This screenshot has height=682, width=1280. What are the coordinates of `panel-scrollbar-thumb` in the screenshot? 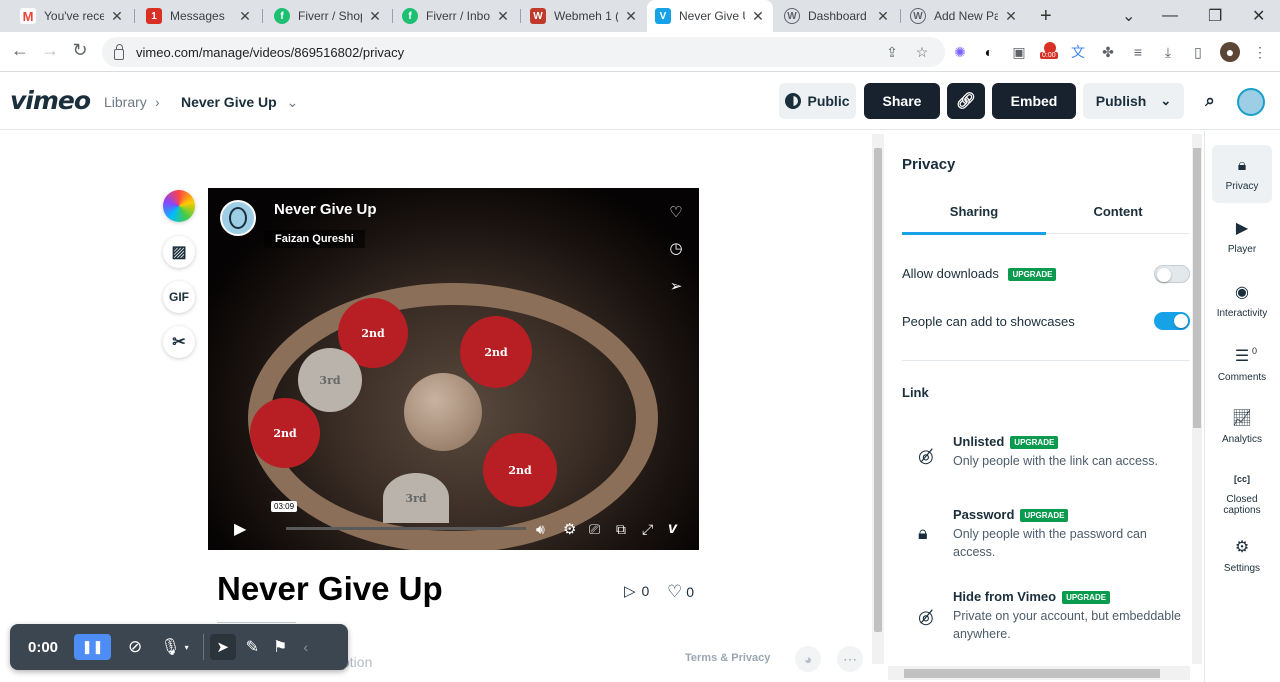 It's located at (1197, 288).